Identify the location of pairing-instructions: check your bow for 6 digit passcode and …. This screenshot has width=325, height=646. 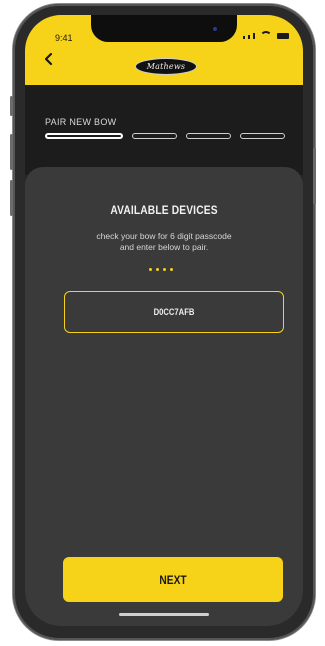
(164, 241).